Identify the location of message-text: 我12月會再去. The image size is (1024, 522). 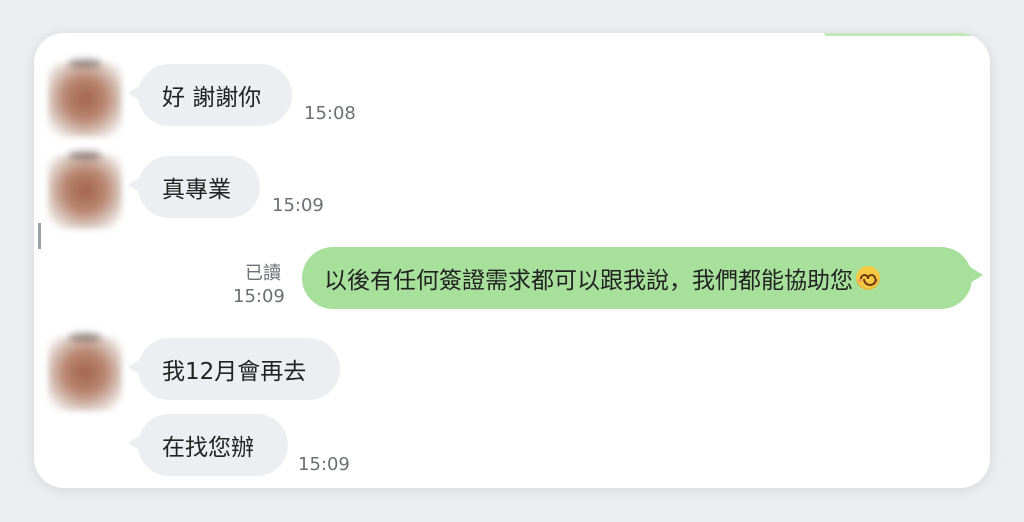
(234, 372).